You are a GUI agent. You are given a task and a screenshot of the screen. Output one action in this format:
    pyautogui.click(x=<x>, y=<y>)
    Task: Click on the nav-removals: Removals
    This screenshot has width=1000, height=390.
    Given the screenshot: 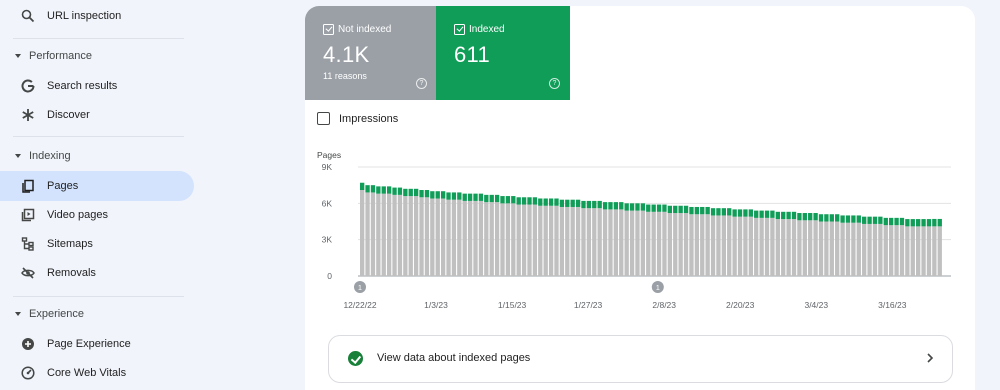 What is the action you would take?
    pyautogui.click(x=97, y=273)
    